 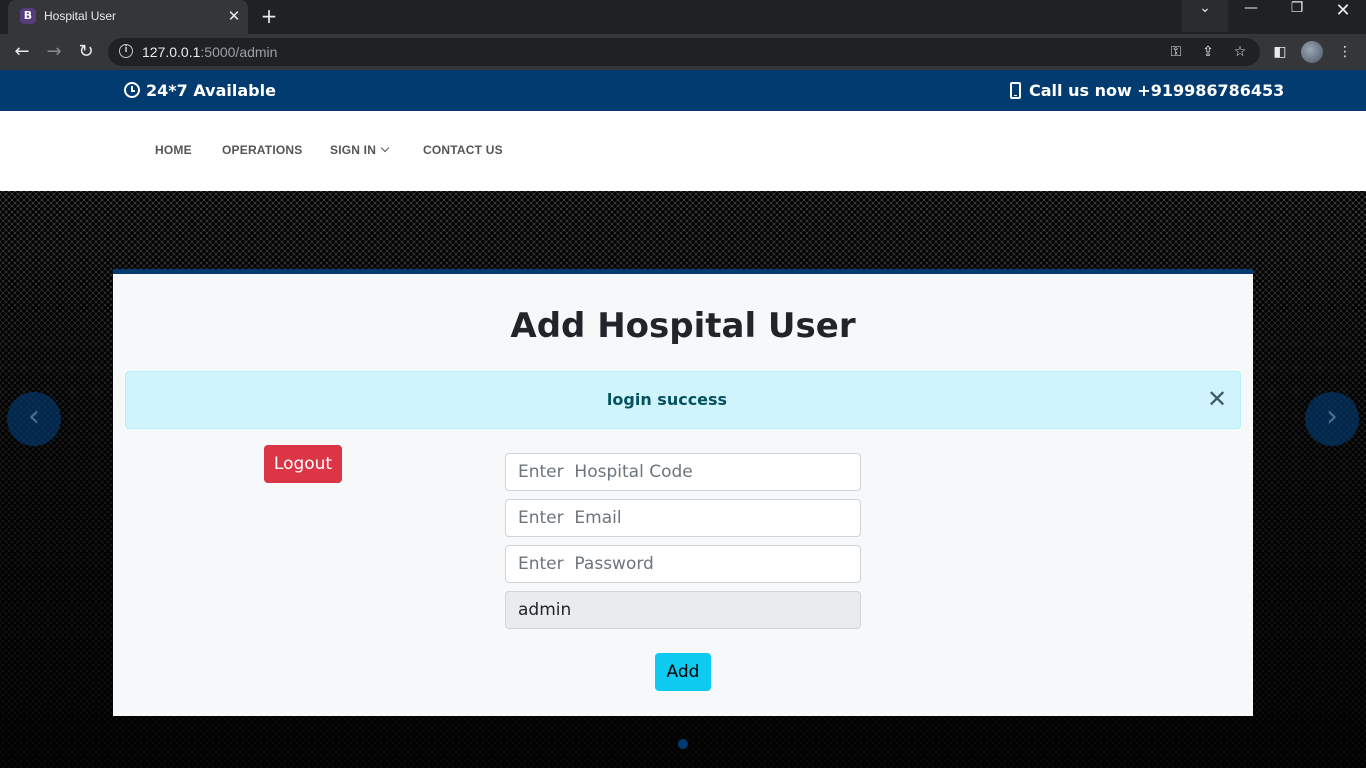 What do you see at coordinates (239, 52) in the screenshot?
I see `url-path: :5000/admin` at bounding box center [239, 52].